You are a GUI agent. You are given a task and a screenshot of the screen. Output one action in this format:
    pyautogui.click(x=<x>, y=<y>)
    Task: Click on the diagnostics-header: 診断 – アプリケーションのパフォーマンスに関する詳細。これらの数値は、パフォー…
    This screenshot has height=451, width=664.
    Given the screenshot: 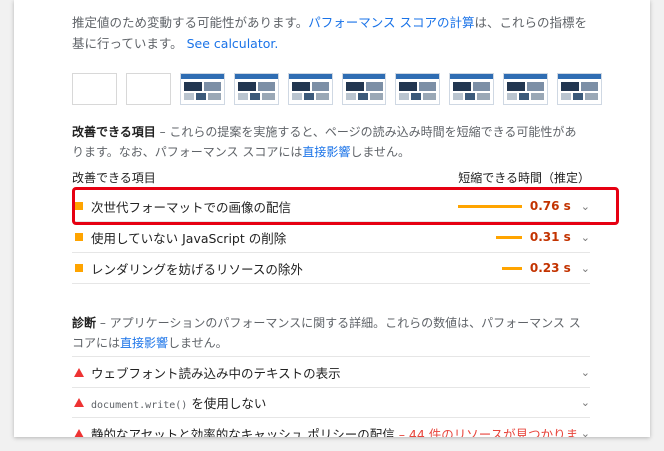 What is the action you would take?
    pyautogui.click(x=332, y=333)
    